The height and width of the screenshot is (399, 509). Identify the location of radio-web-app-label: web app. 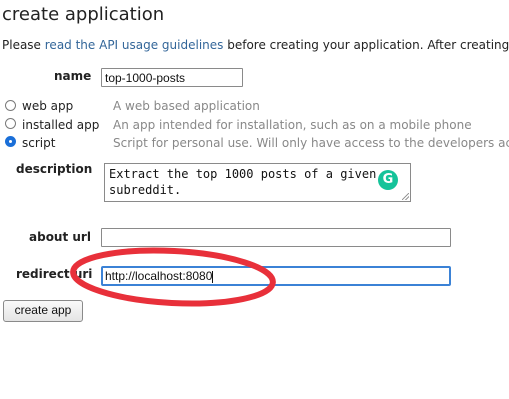
(47, 106).